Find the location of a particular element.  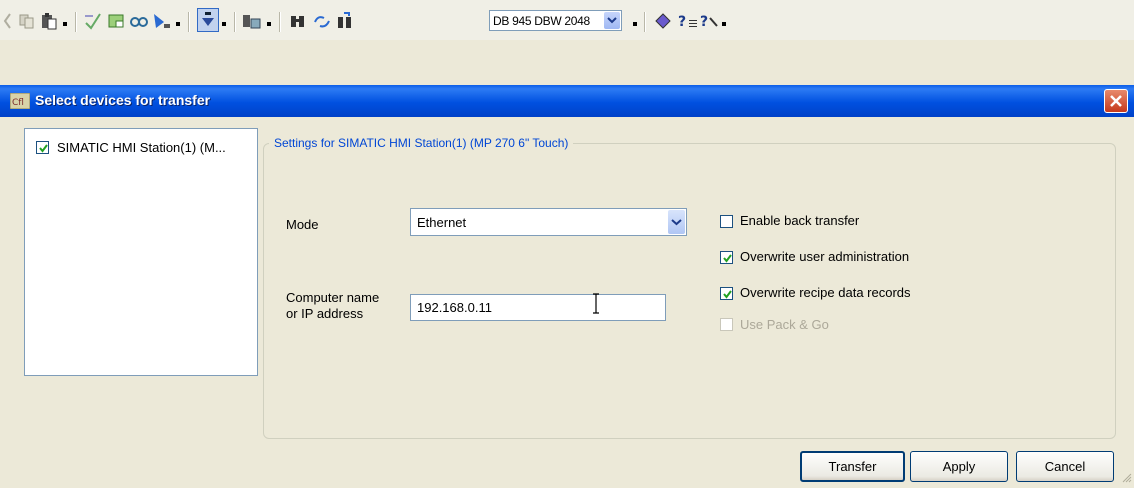

resize-grip-icon is located at coordinates (1127, 478).